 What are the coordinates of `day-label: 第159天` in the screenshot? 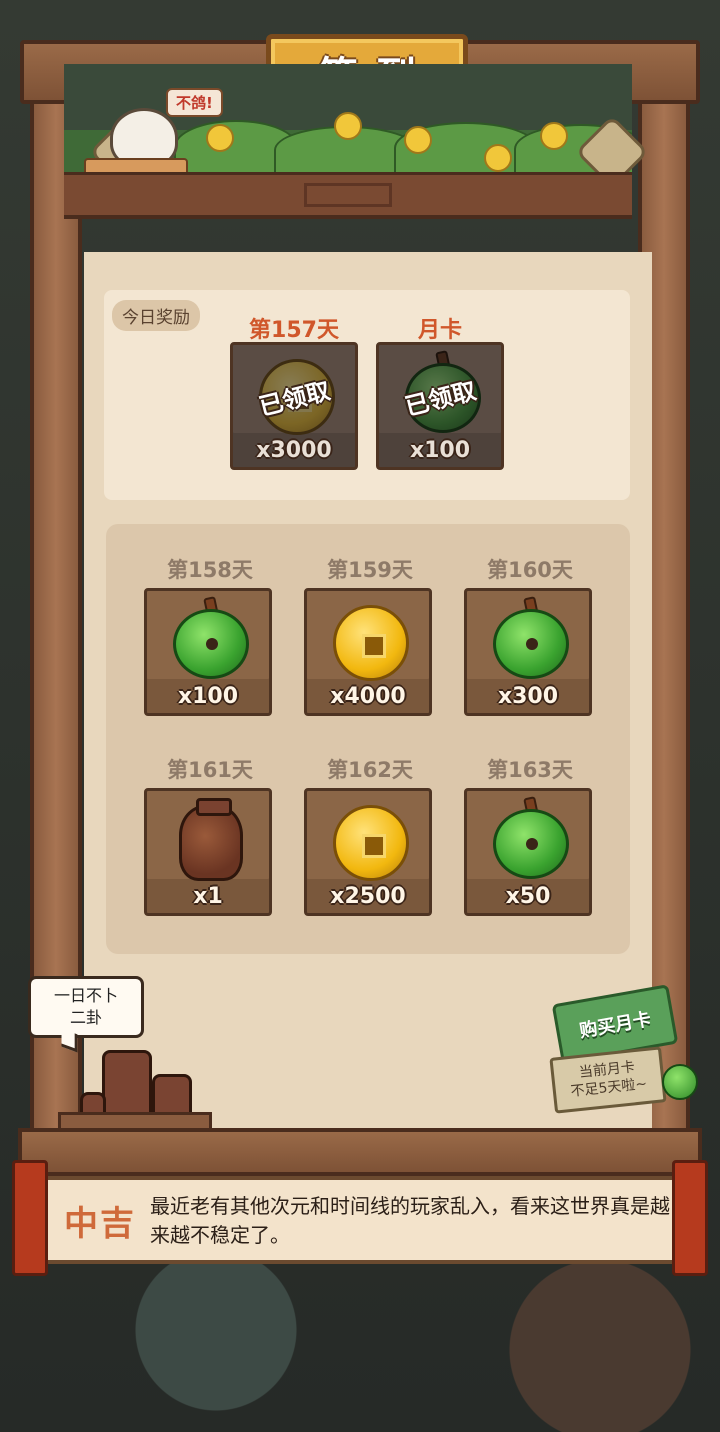 It's located at (370, 570).